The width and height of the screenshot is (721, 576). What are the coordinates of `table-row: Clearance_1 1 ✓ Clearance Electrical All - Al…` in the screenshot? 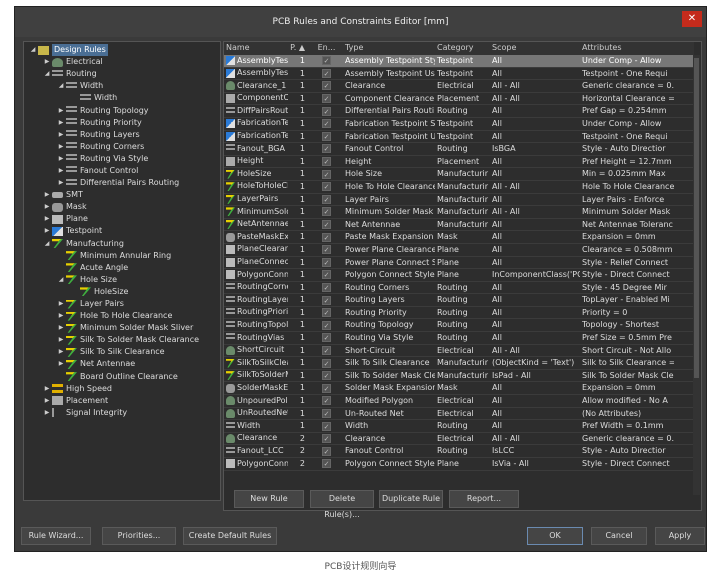 It's located at (459, 86).